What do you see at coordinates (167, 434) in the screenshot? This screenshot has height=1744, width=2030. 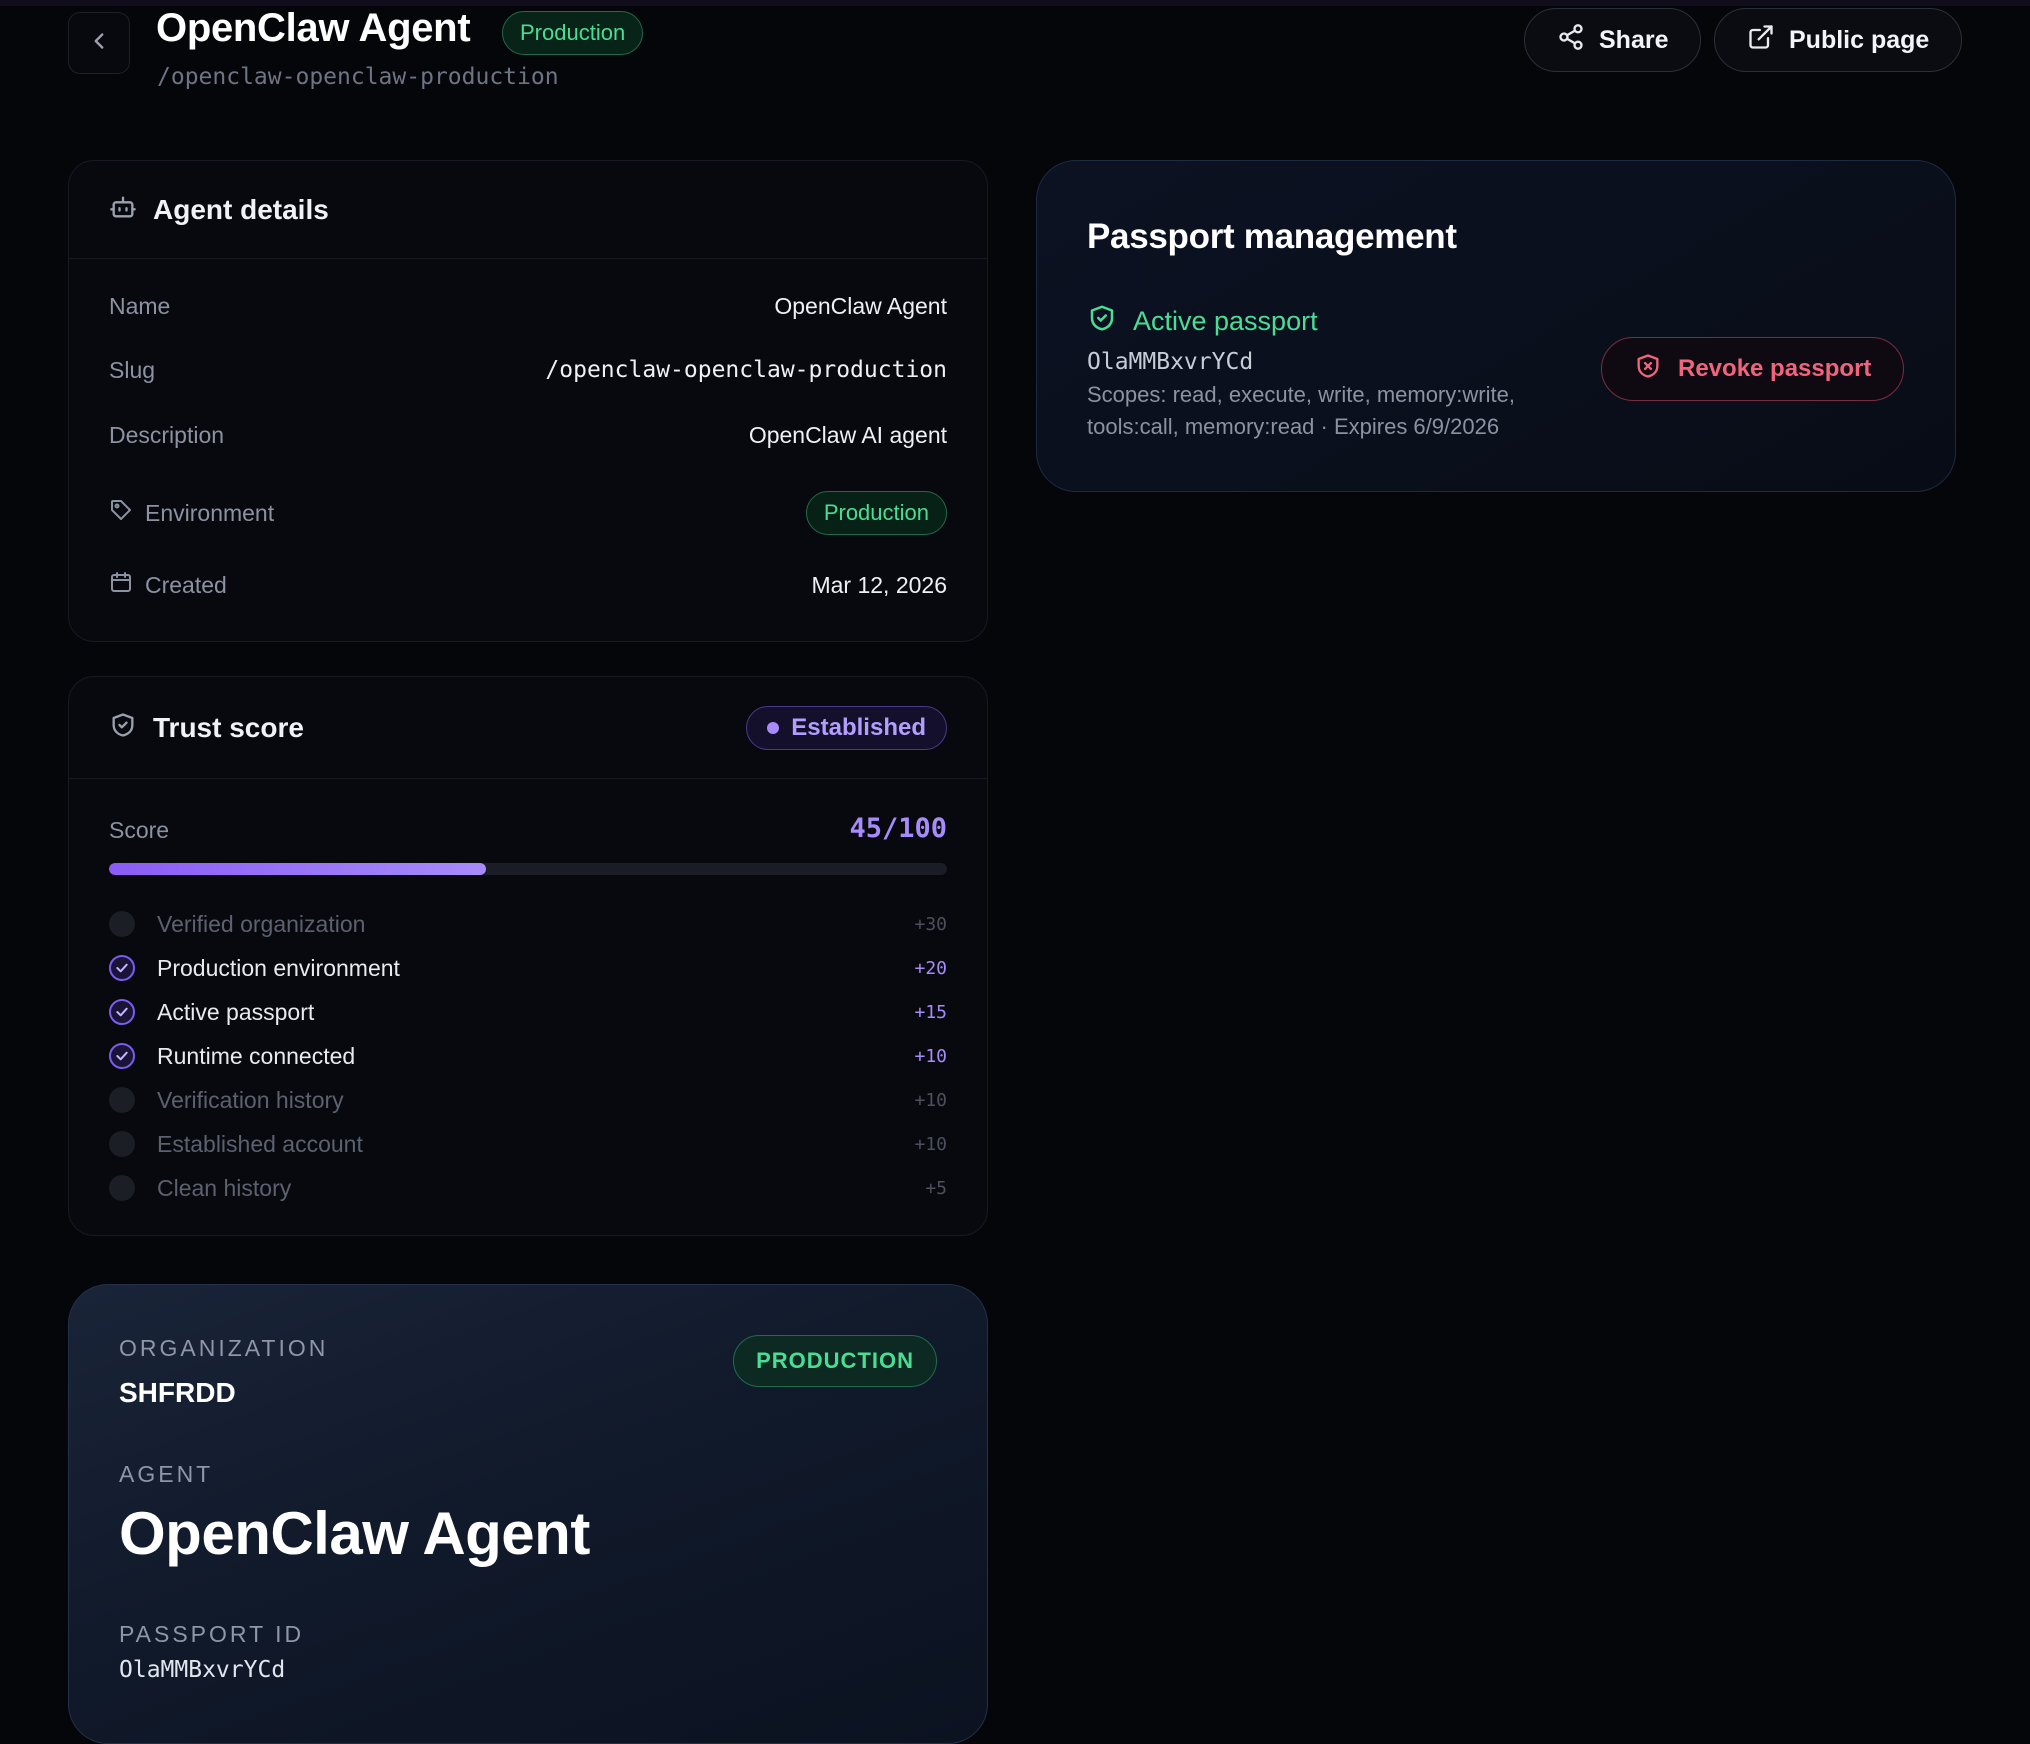 I see `detail-label: Description` at bounding box center [167, 434].